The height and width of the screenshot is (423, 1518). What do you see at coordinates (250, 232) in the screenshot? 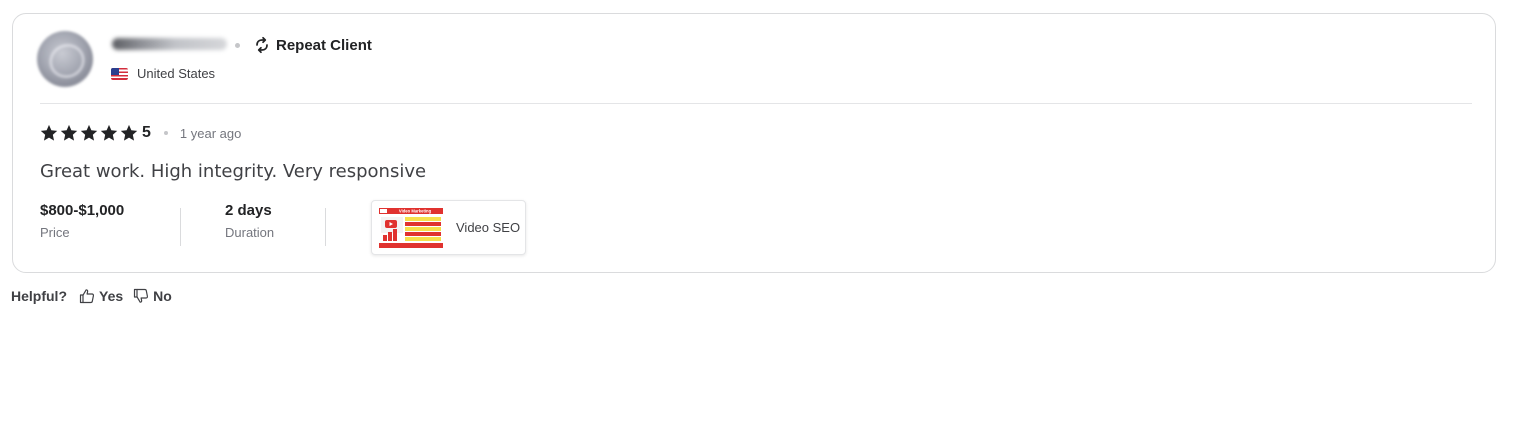
I see `duration-label: Duration` at bounding box center [250, 232].